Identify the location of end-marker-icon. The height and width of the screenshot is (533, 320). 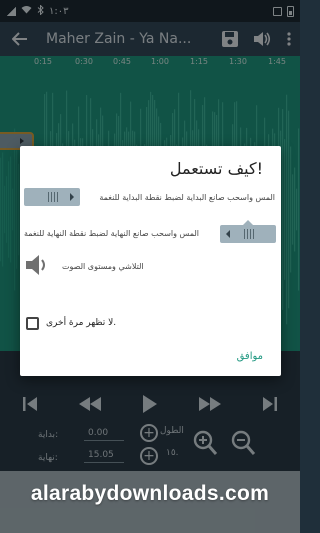
(248, 231).